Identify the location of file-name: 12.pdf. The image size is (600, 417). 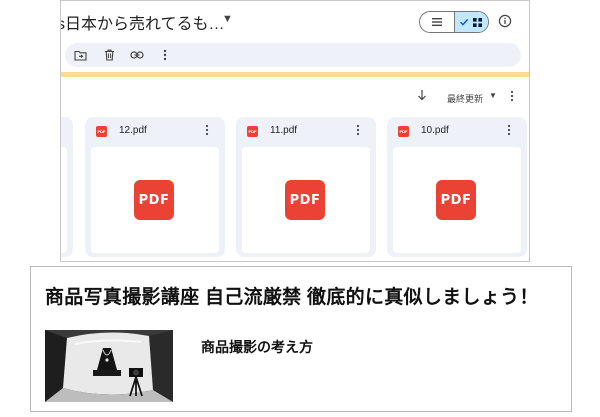
(133, 130).